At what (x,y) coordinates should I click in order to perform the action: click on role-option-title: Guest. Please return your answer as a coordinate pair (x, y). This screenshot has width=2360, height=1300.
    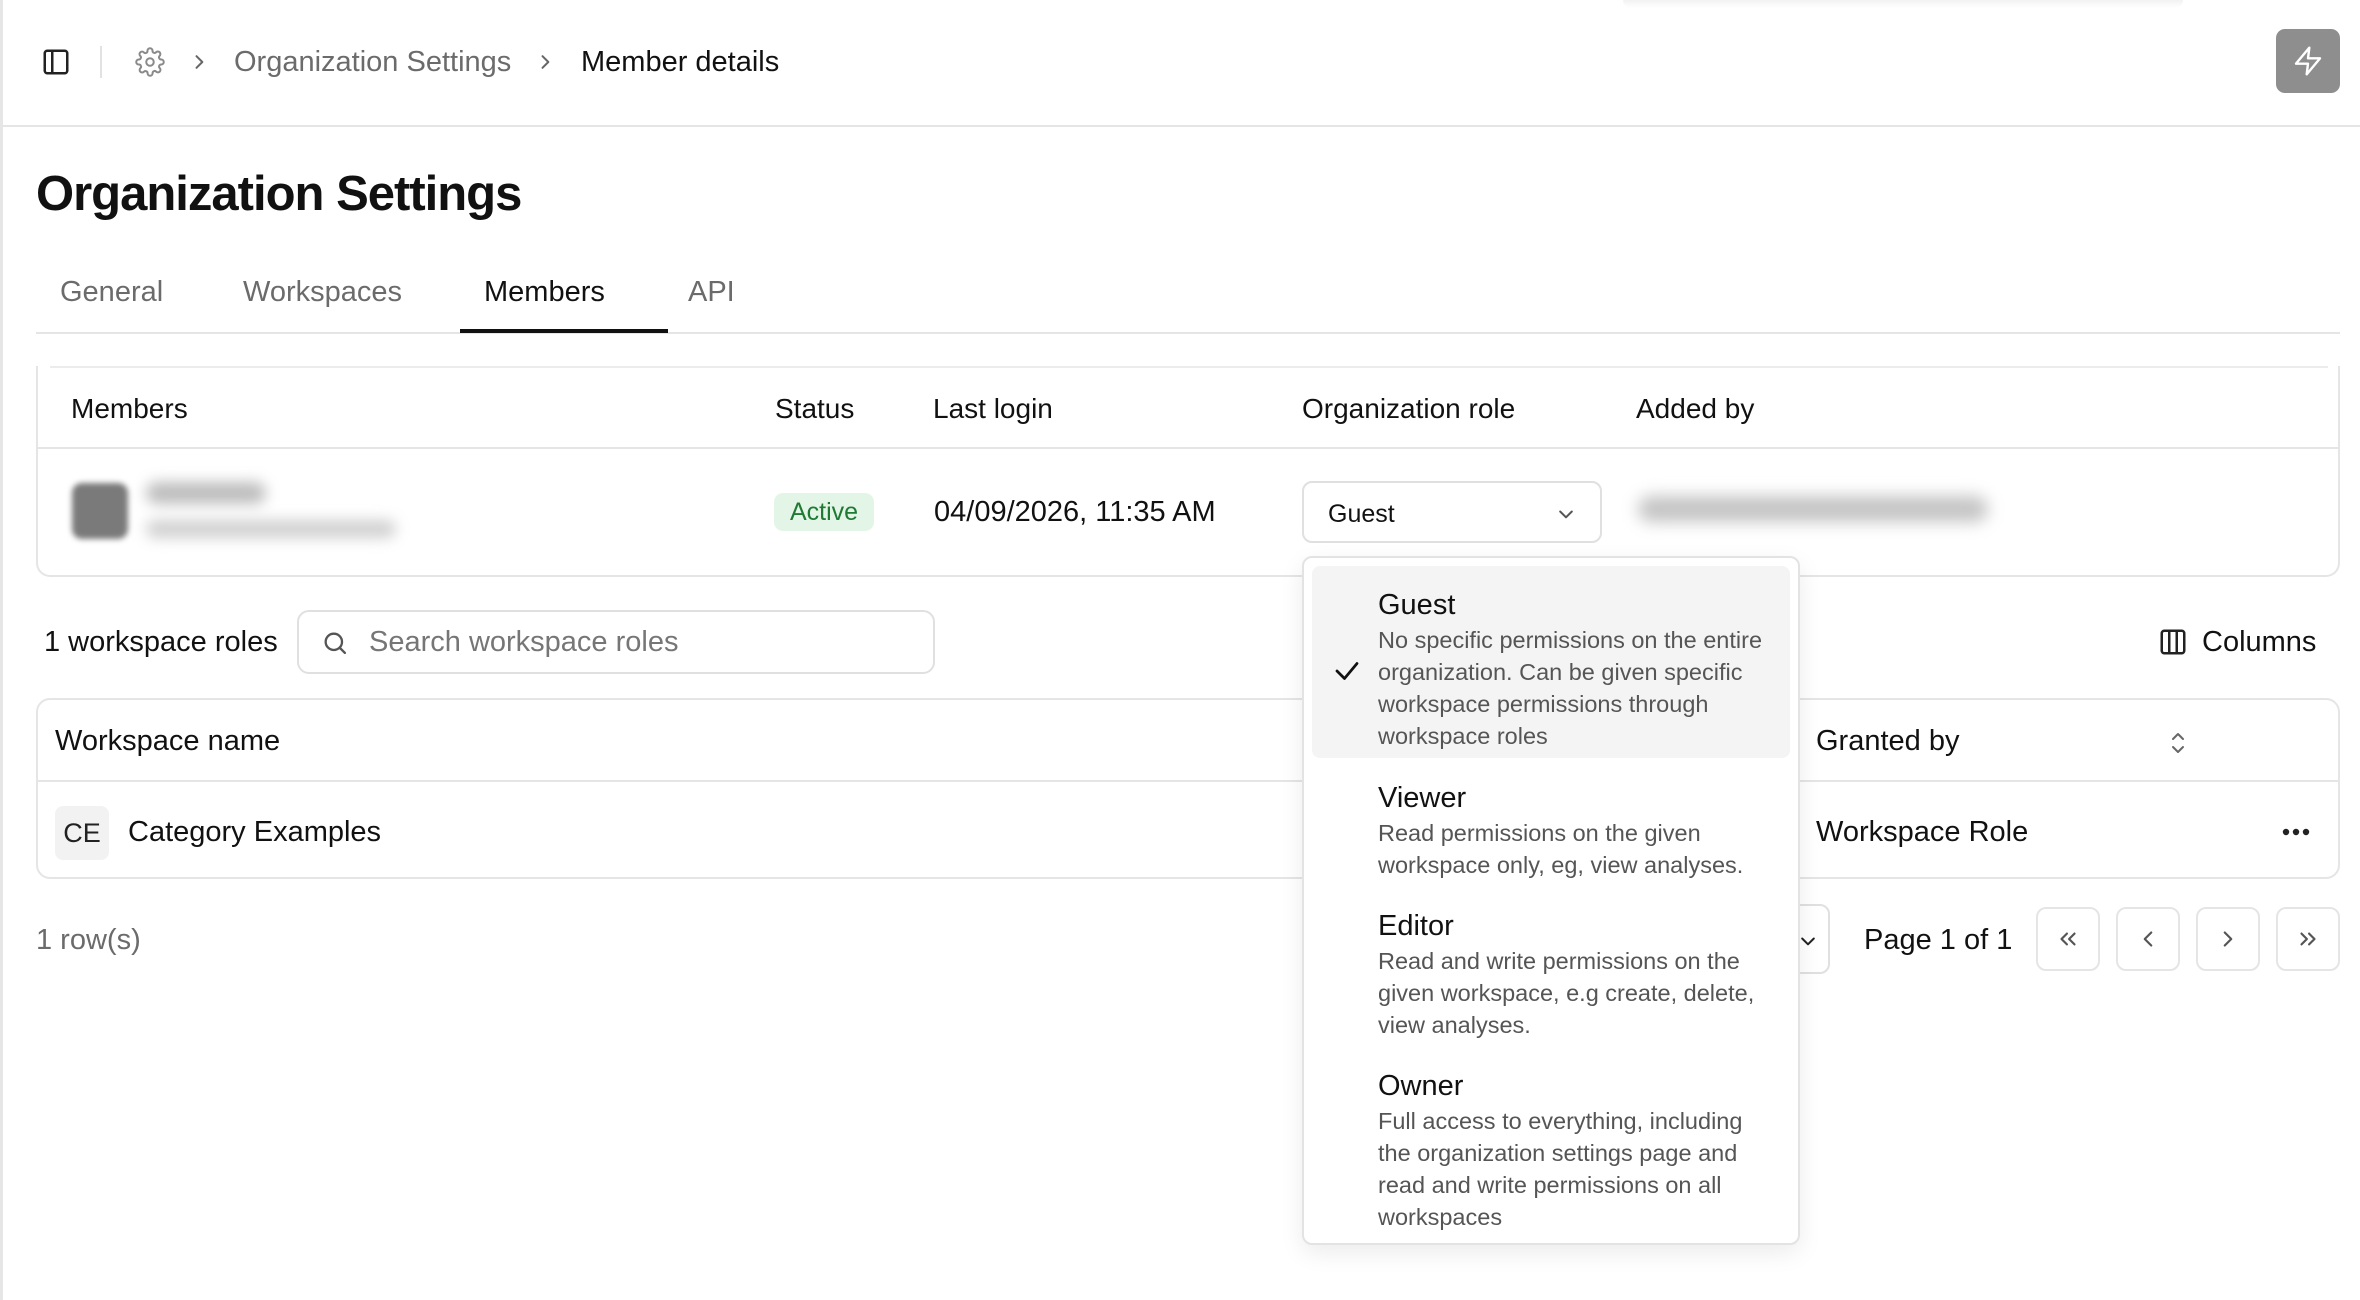
    Looking at the image, I should click on (1417, 605).